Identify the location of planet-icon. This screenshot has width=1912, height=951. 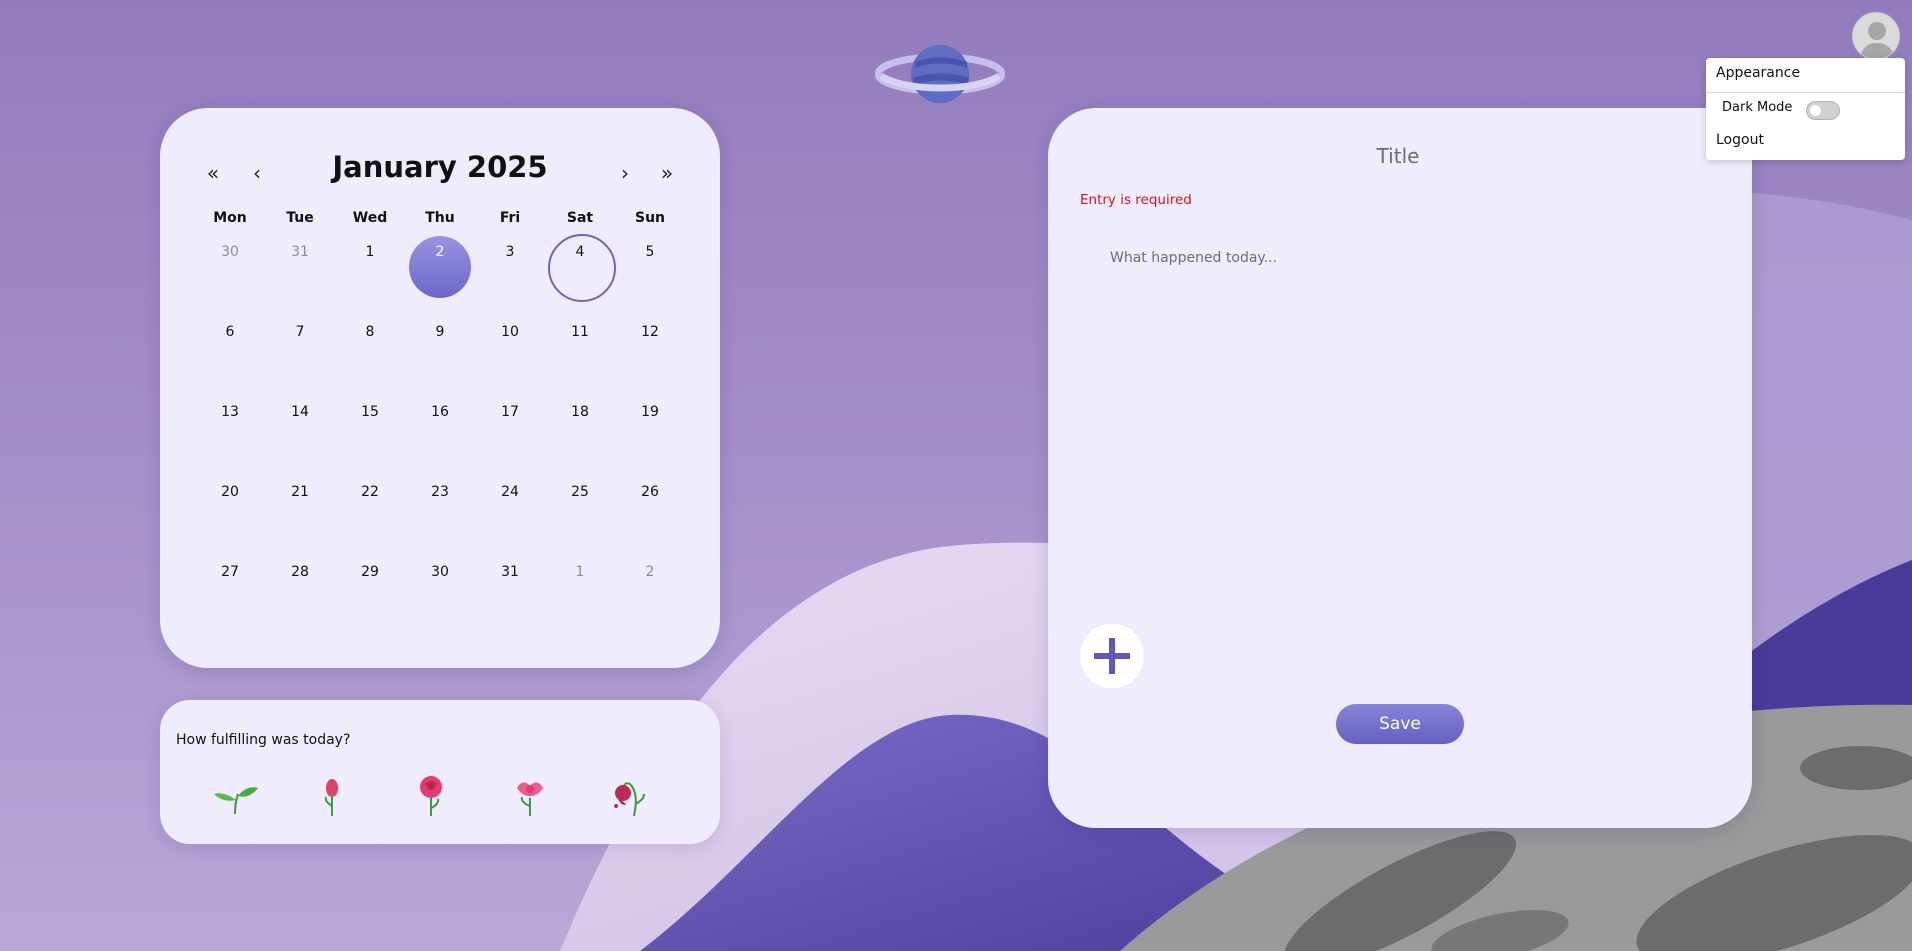
(940, 74).